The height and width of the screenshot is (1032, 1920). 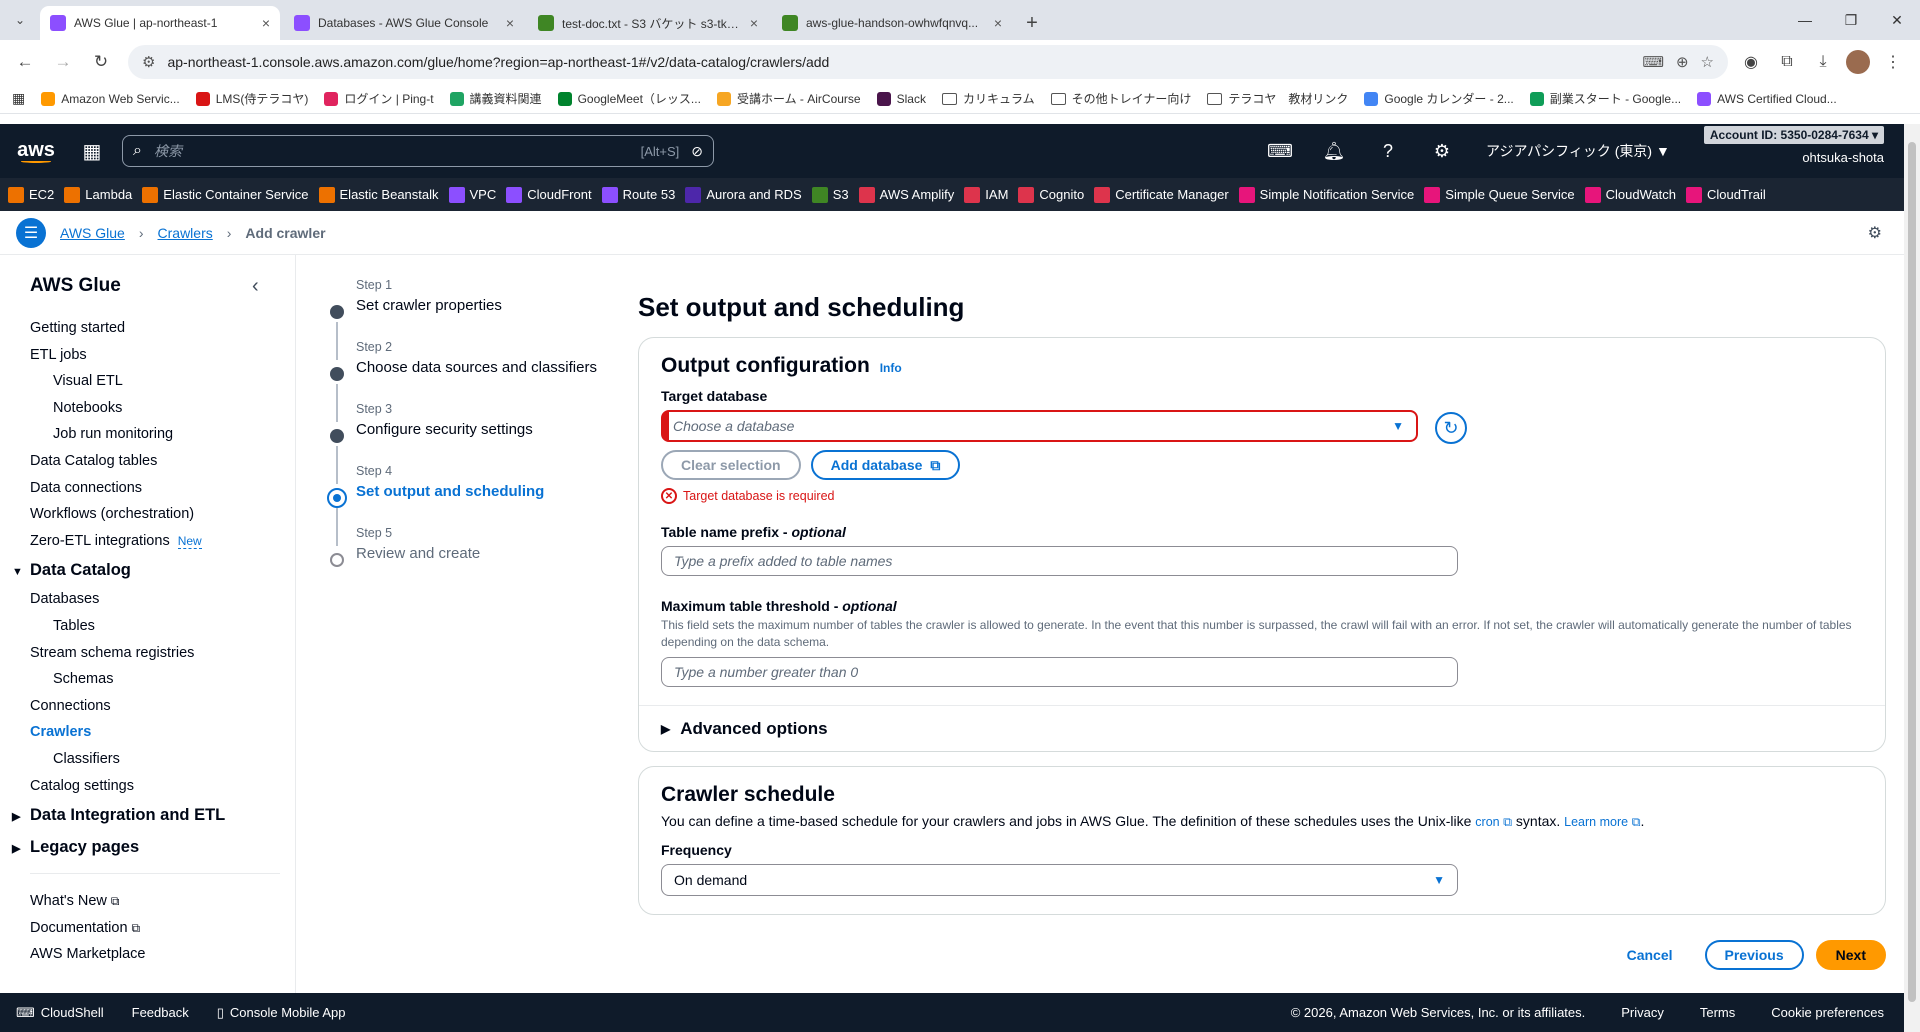 What do you see at coordinates (1793, 135) in the screenshot?
I see `account-id: Account ID: 5350-0284-7634 ▾` at bounding box center [1793, 135].